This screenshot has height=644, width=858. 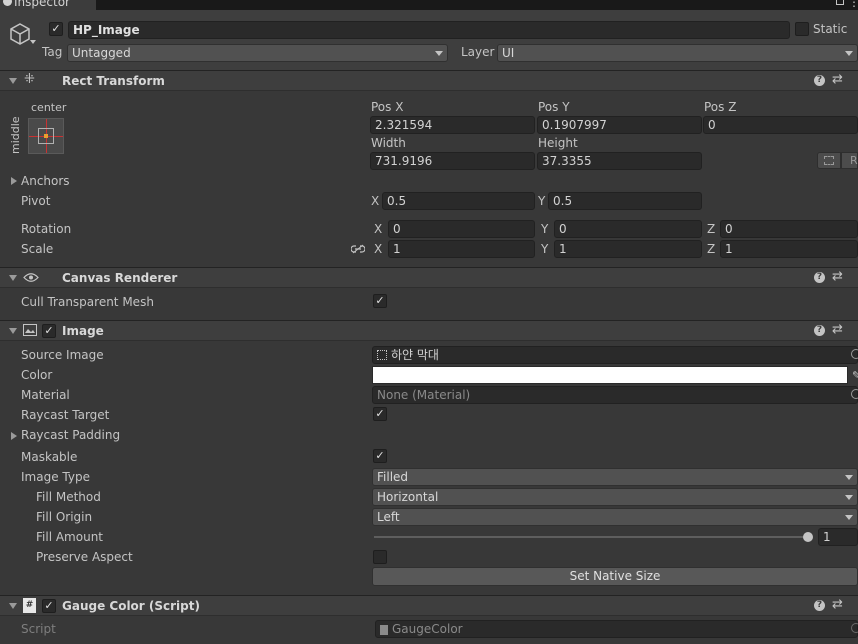 I want to click on tag-label: Tag, so click(x=52, y=52).